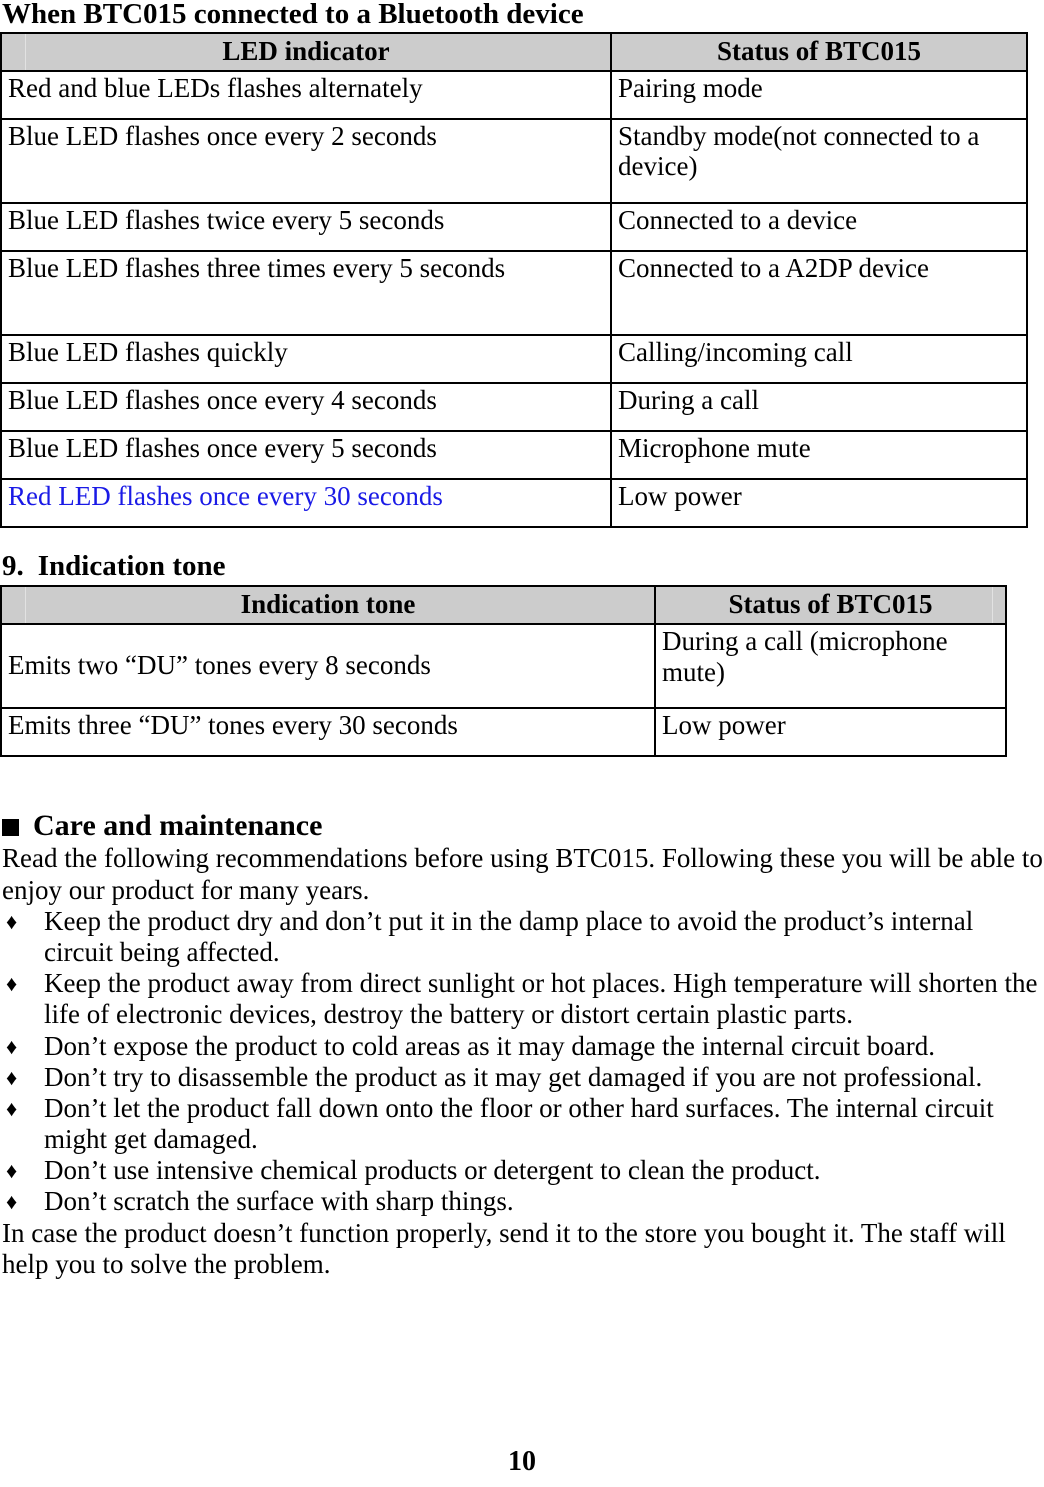 This screenshot has height=1487, width=1044. I want to click on cell-led-indicator: Blue LED flashes once every 2 seconds, so click(306, 161).